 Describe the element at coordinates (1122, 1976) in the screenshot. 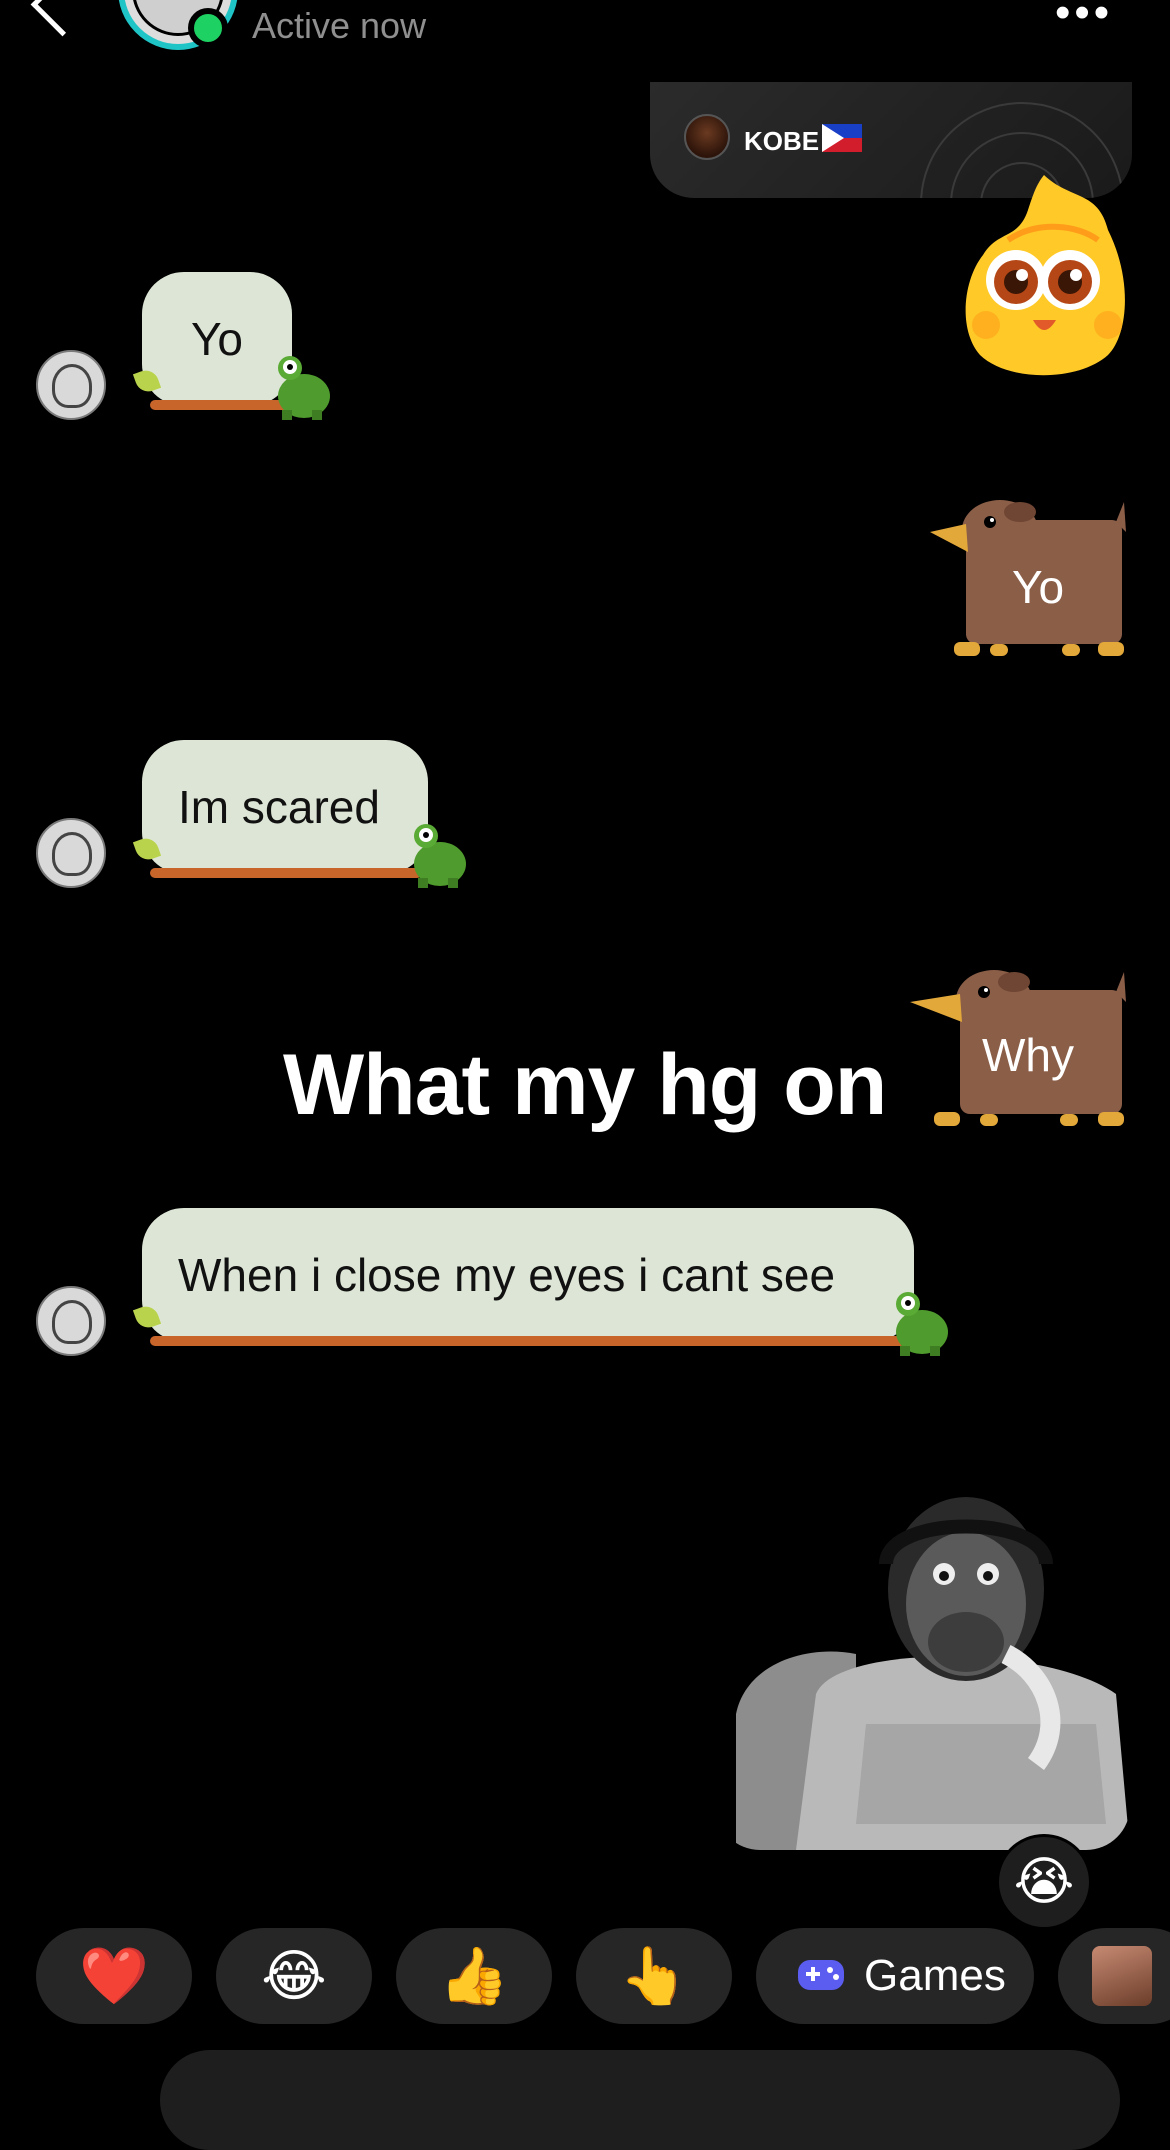

I see `photo-thumbnail` at that location.